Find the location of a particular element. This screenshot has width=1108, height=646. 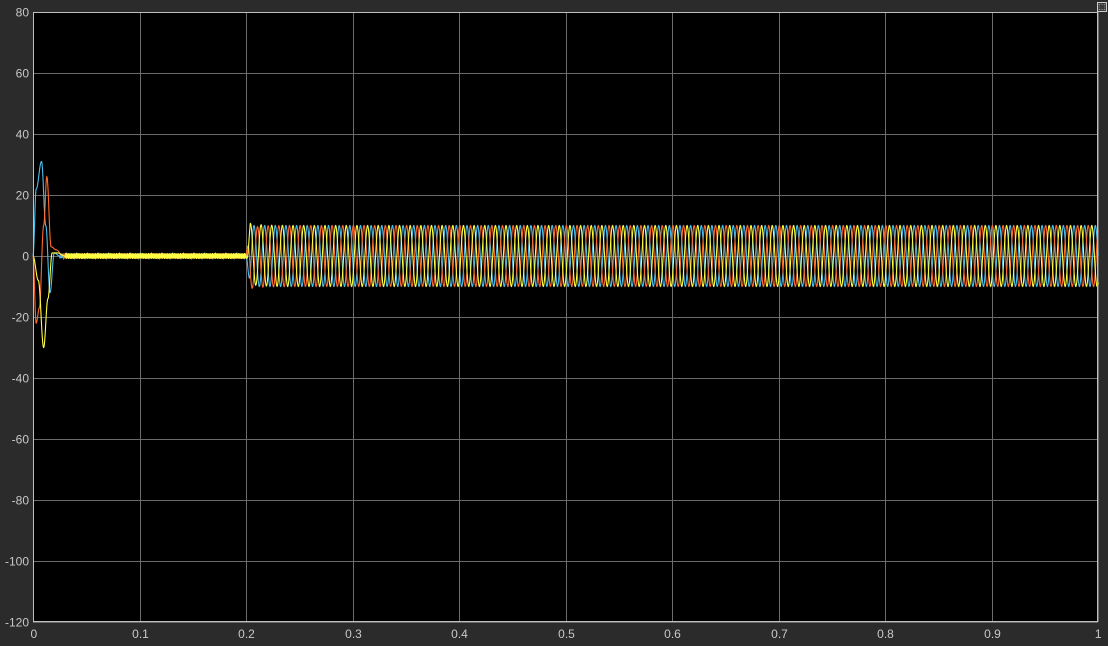

y-tick-label: -100 is located at coordinates (17, 562).